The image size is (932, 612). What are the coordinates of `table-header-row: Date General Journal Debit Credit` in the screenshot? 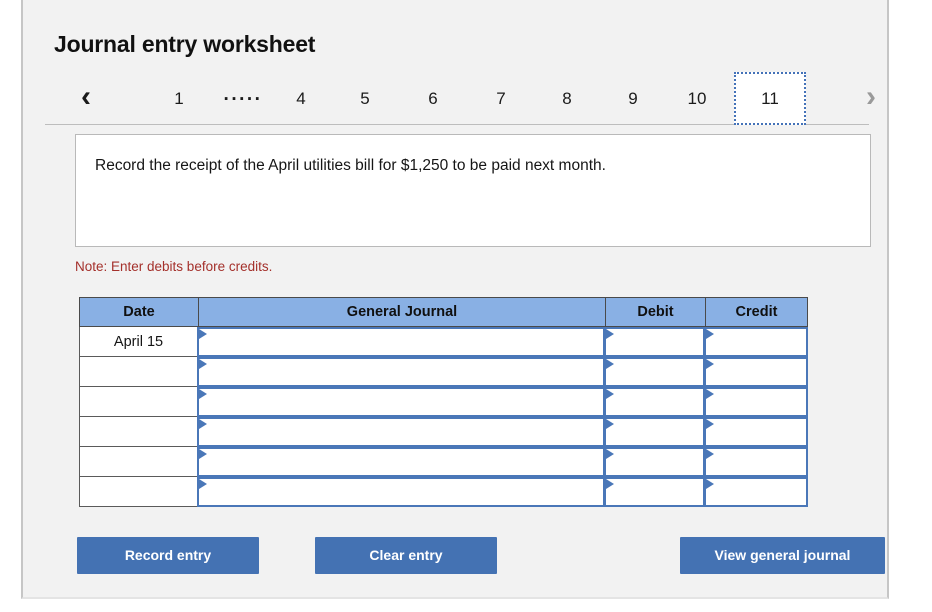 It's located at (443, 312).